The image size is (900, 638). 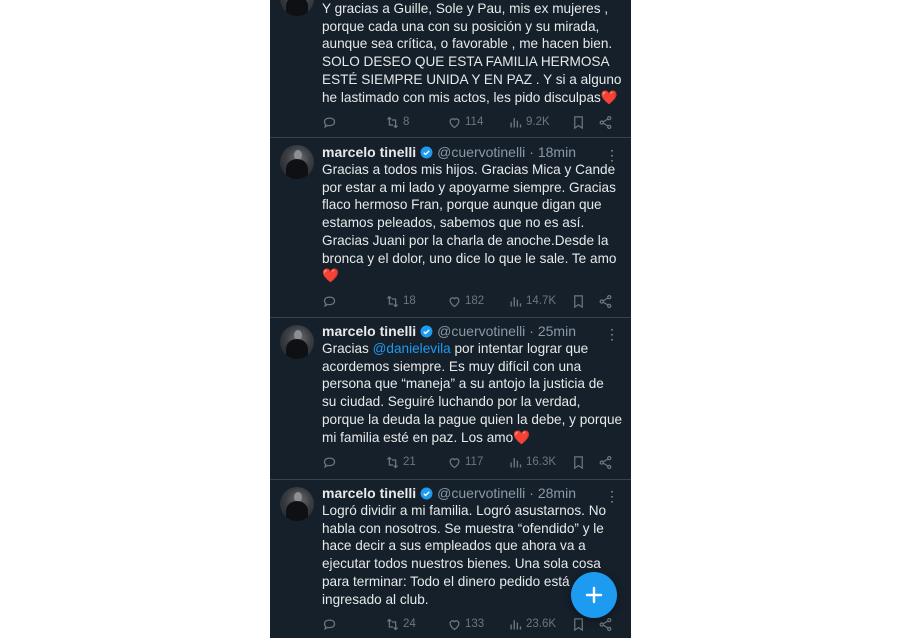 I want to click on retweet-button: 8, so click(x=397, y=122).